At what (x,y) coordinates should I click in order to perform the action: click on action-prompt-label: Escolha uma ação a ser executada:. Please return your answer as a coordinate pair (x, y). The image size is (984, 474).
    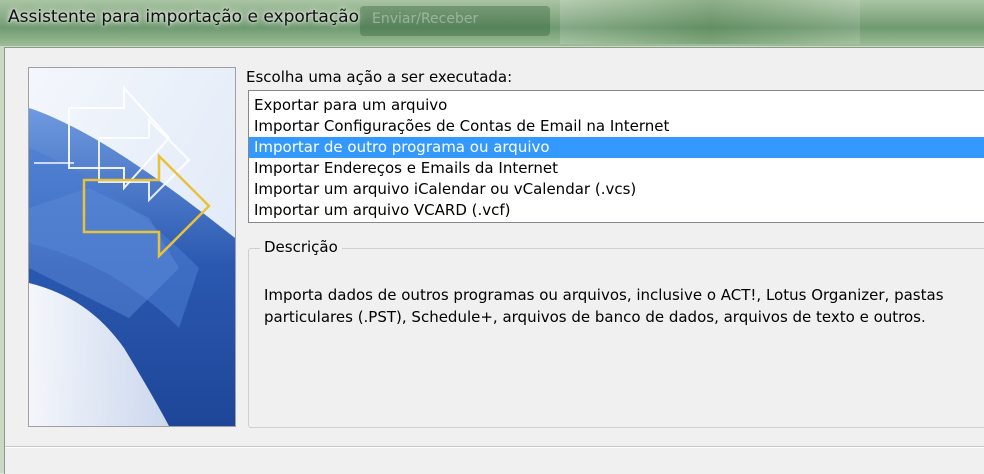
    Looking at the image, I should click on (379, 77).